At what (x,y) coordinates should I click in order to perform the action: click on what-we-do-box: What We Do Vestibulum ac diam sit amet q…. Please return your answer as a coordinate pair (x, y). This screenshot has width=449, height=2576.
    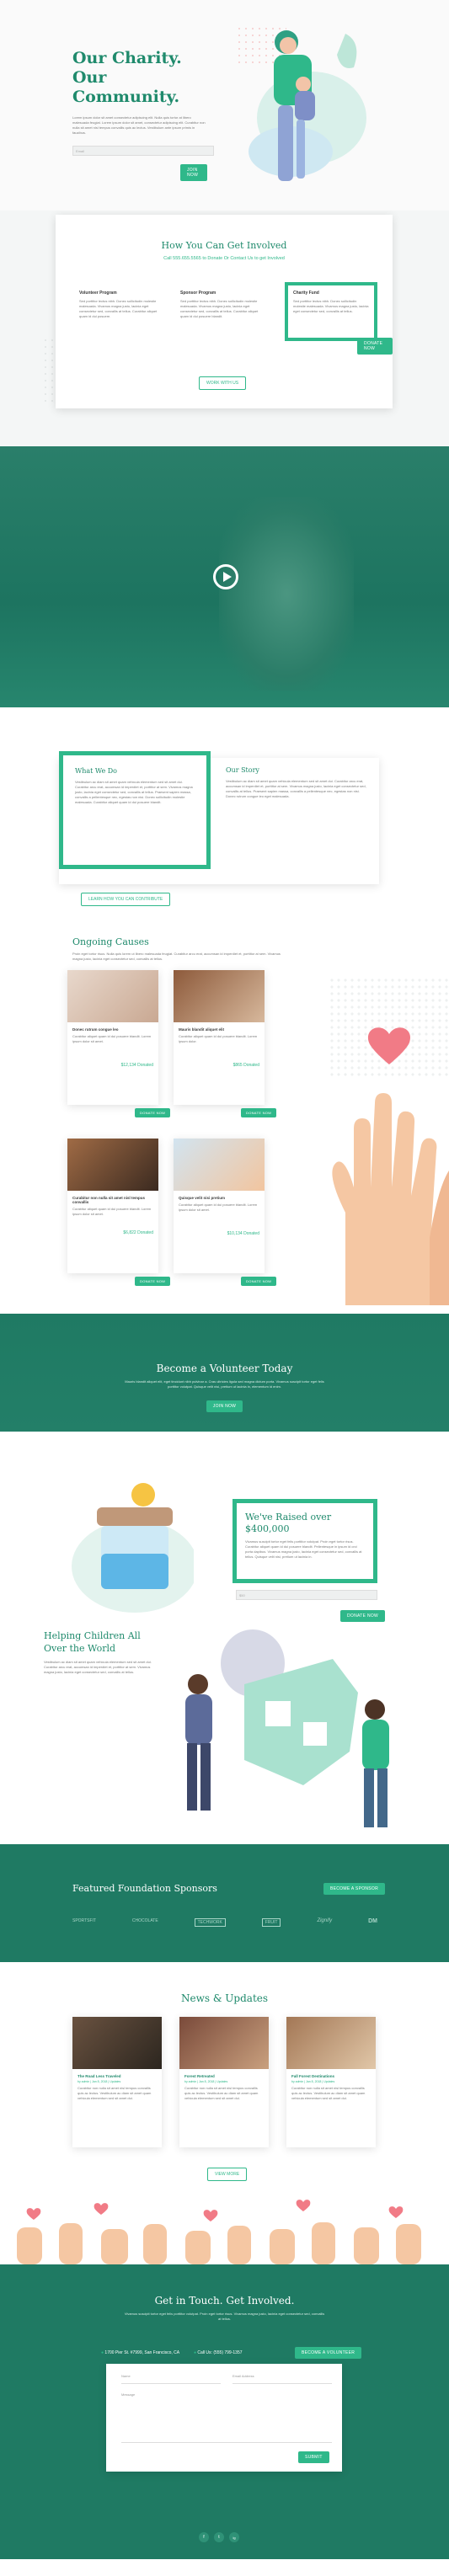
    Looking at the image, I should click on (135, 810).